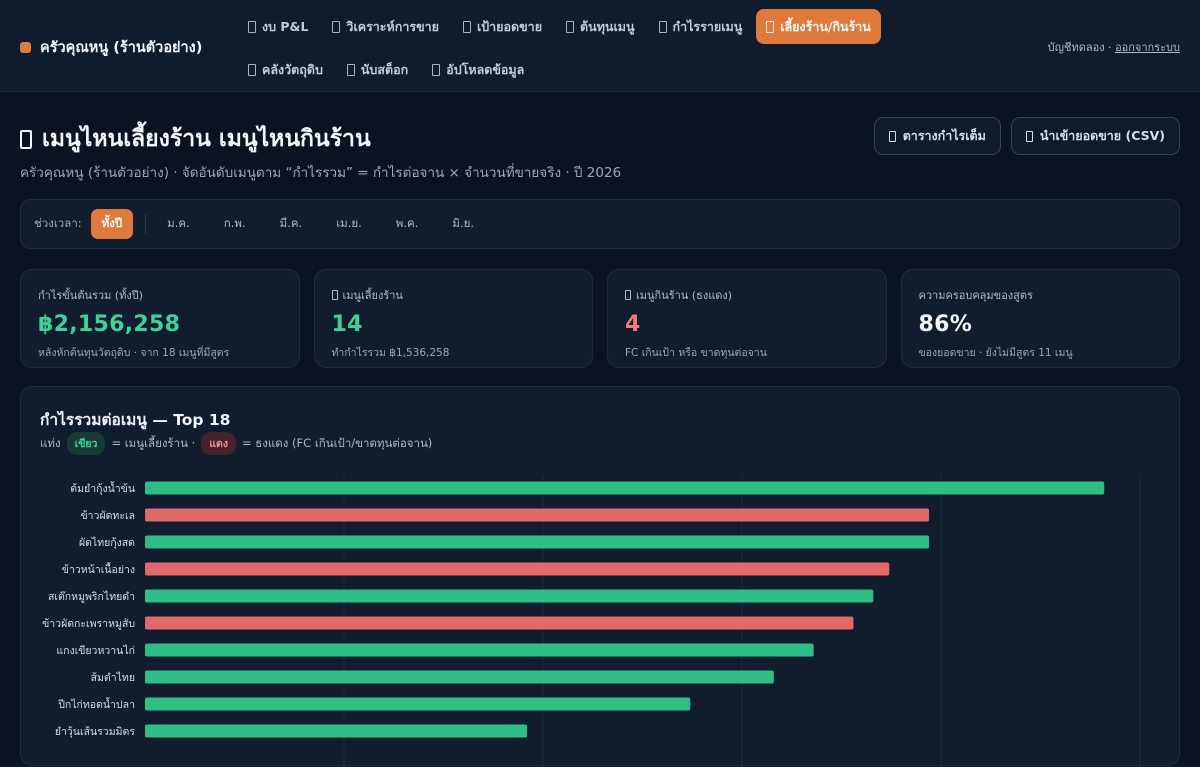  I want to click on nav-inventory: คลังวัตถุดิบ, so click(285, 69).